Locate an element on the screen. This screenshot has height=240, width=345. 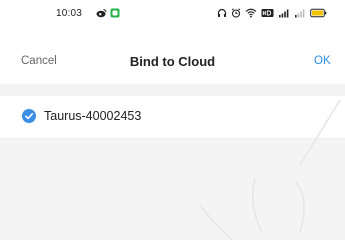
section-divider is located at coordinates (172, 90).